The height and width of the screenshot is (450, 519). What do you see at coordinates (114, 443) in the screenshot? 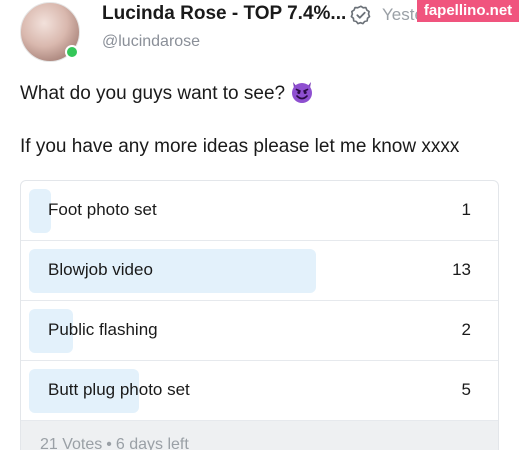
I see `poll-summary: 21 Votes • 6 days left` at bounding box center [114, 443].